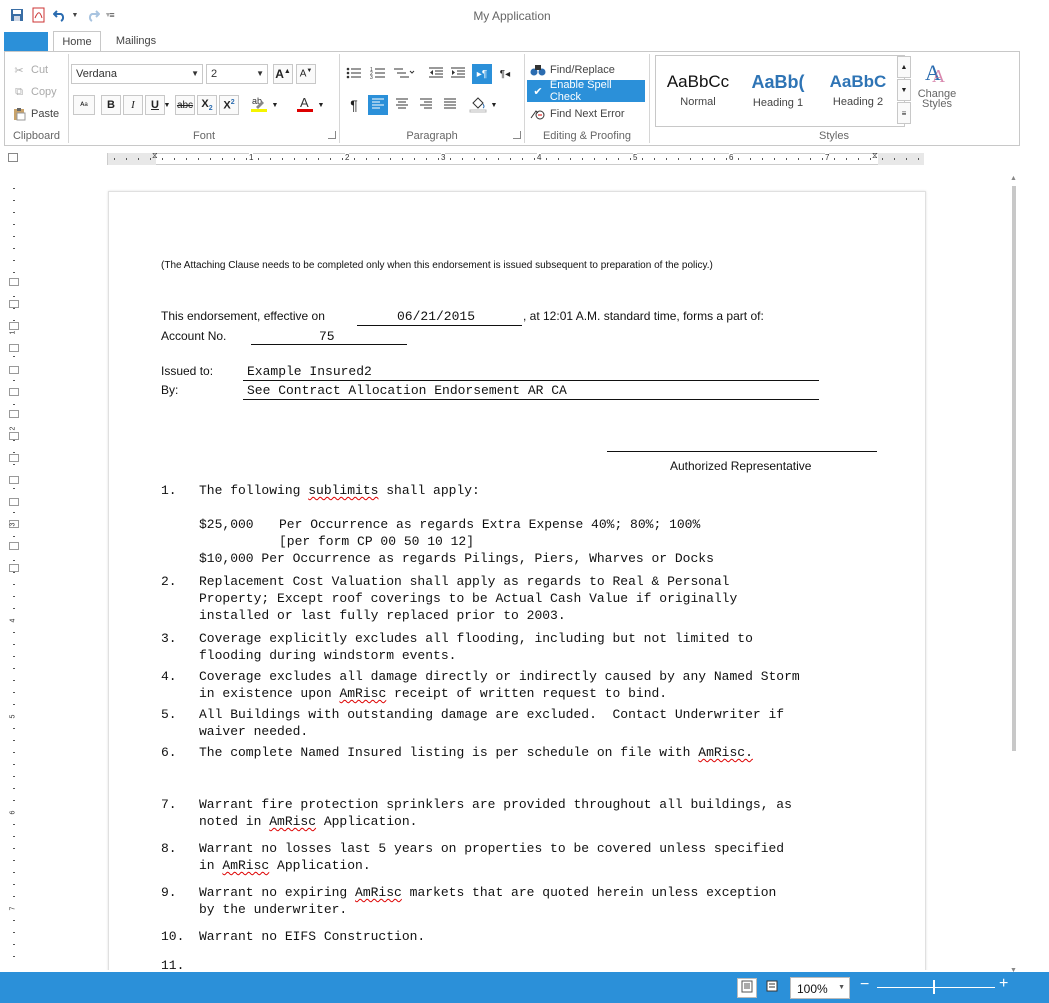 This screenshot has width=1049, height=1003. Describe the element at coordinates (505, 74) in the screenshot. I see `rtl-button: ¶◂` at that location.